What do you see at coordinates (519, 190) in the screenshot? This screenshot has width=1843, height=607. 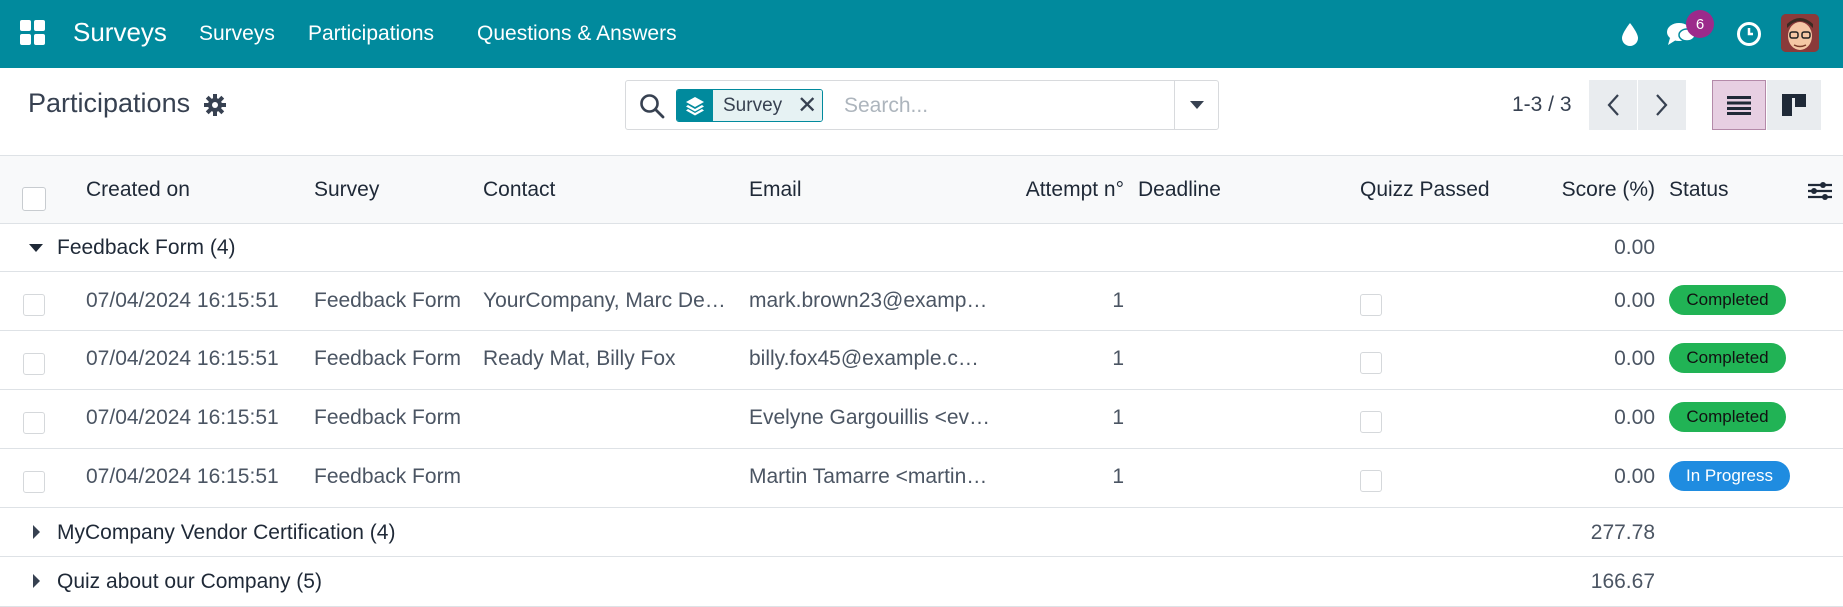 I see `column-contact: Contact` at bounding box center [519, 190].